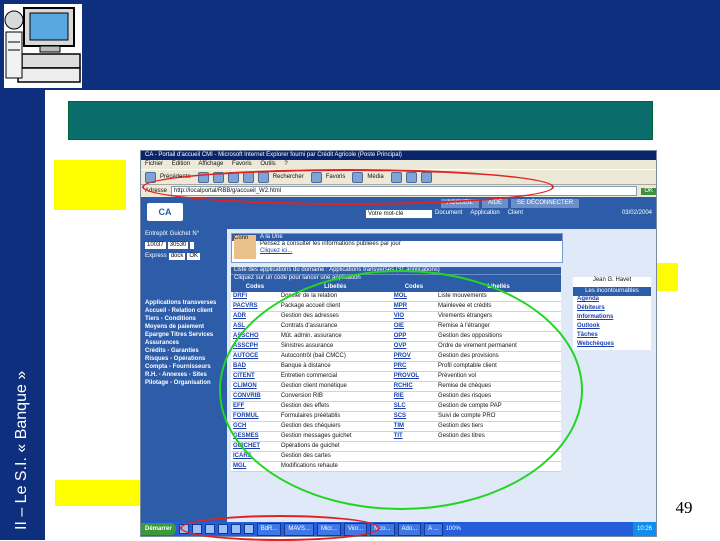 This screenshot has height=541, width=720. What do you see at coordinates (285, 164) in the screenshot?
I see `menu-help: ?` at bounding box center [285, 164].